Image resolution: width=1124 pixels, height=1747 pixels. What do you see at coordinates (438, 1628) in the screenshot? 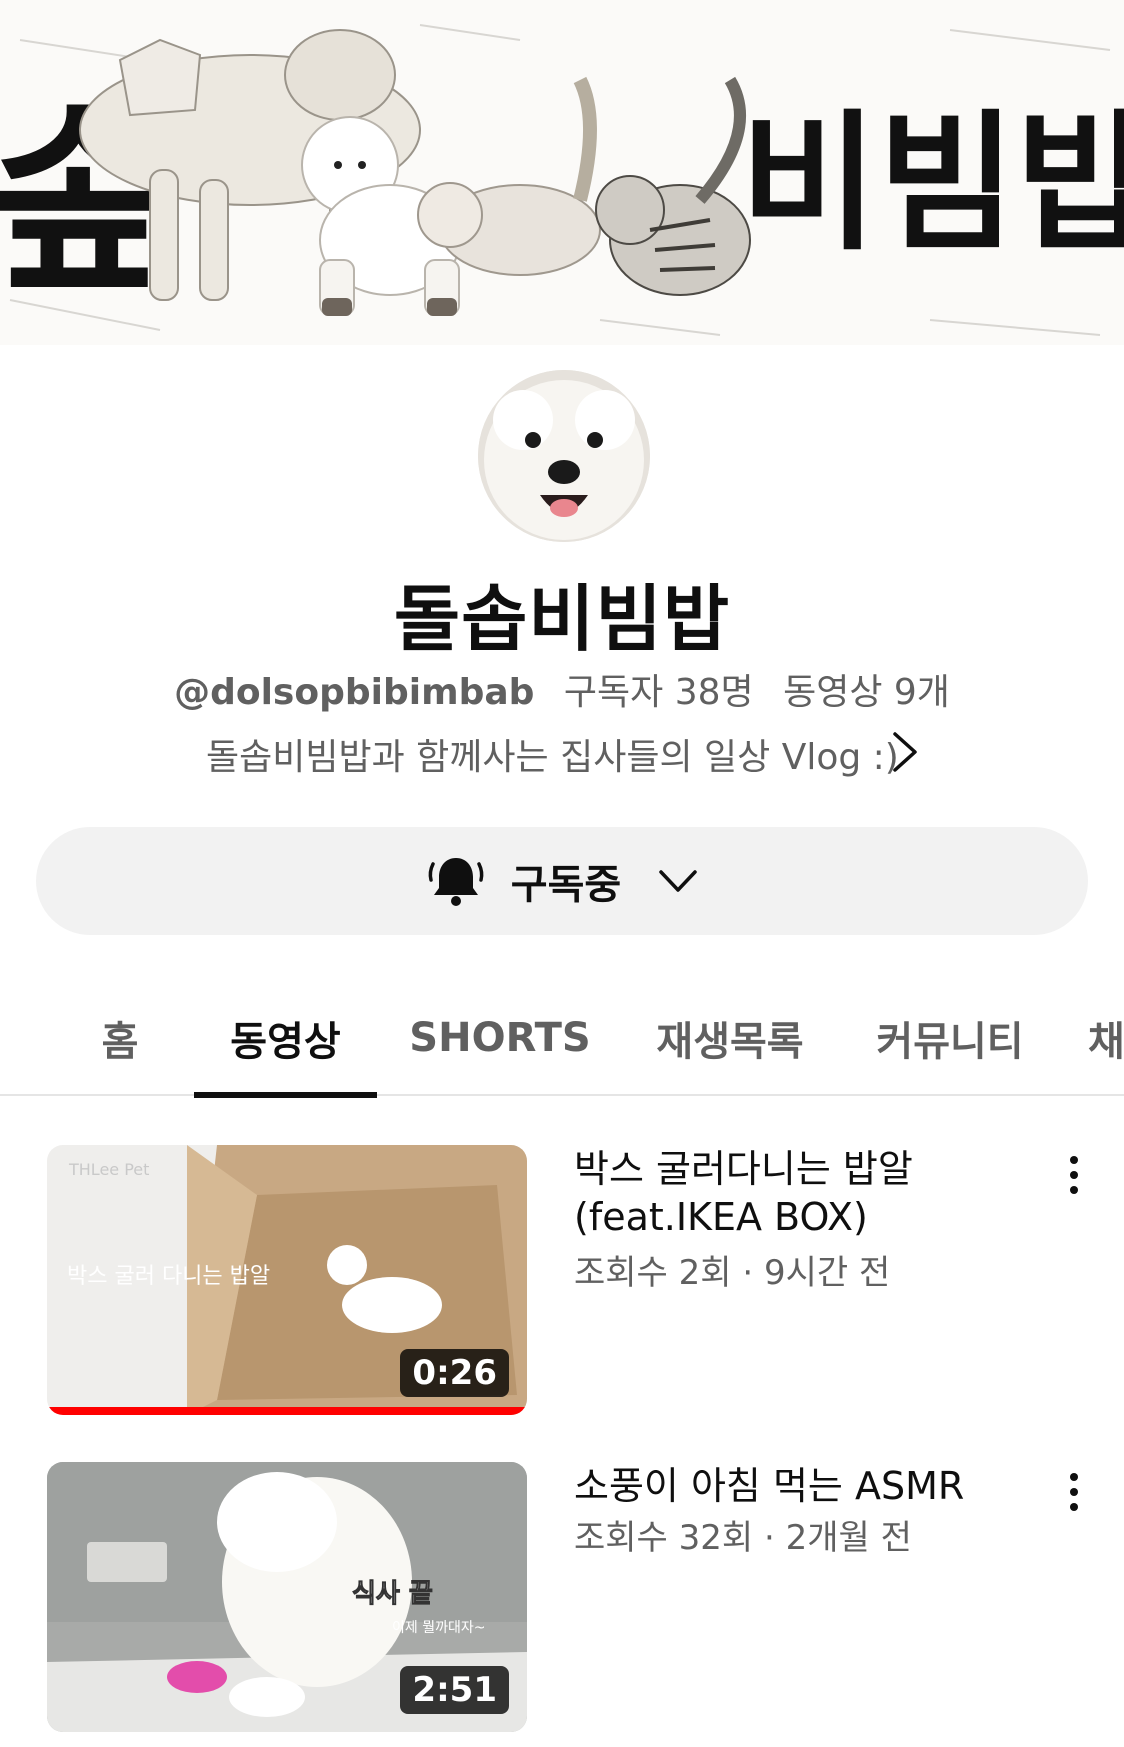
I see `thumb-subcaption: 이제 뭘까대자~` at bounding box center [438, 1628].